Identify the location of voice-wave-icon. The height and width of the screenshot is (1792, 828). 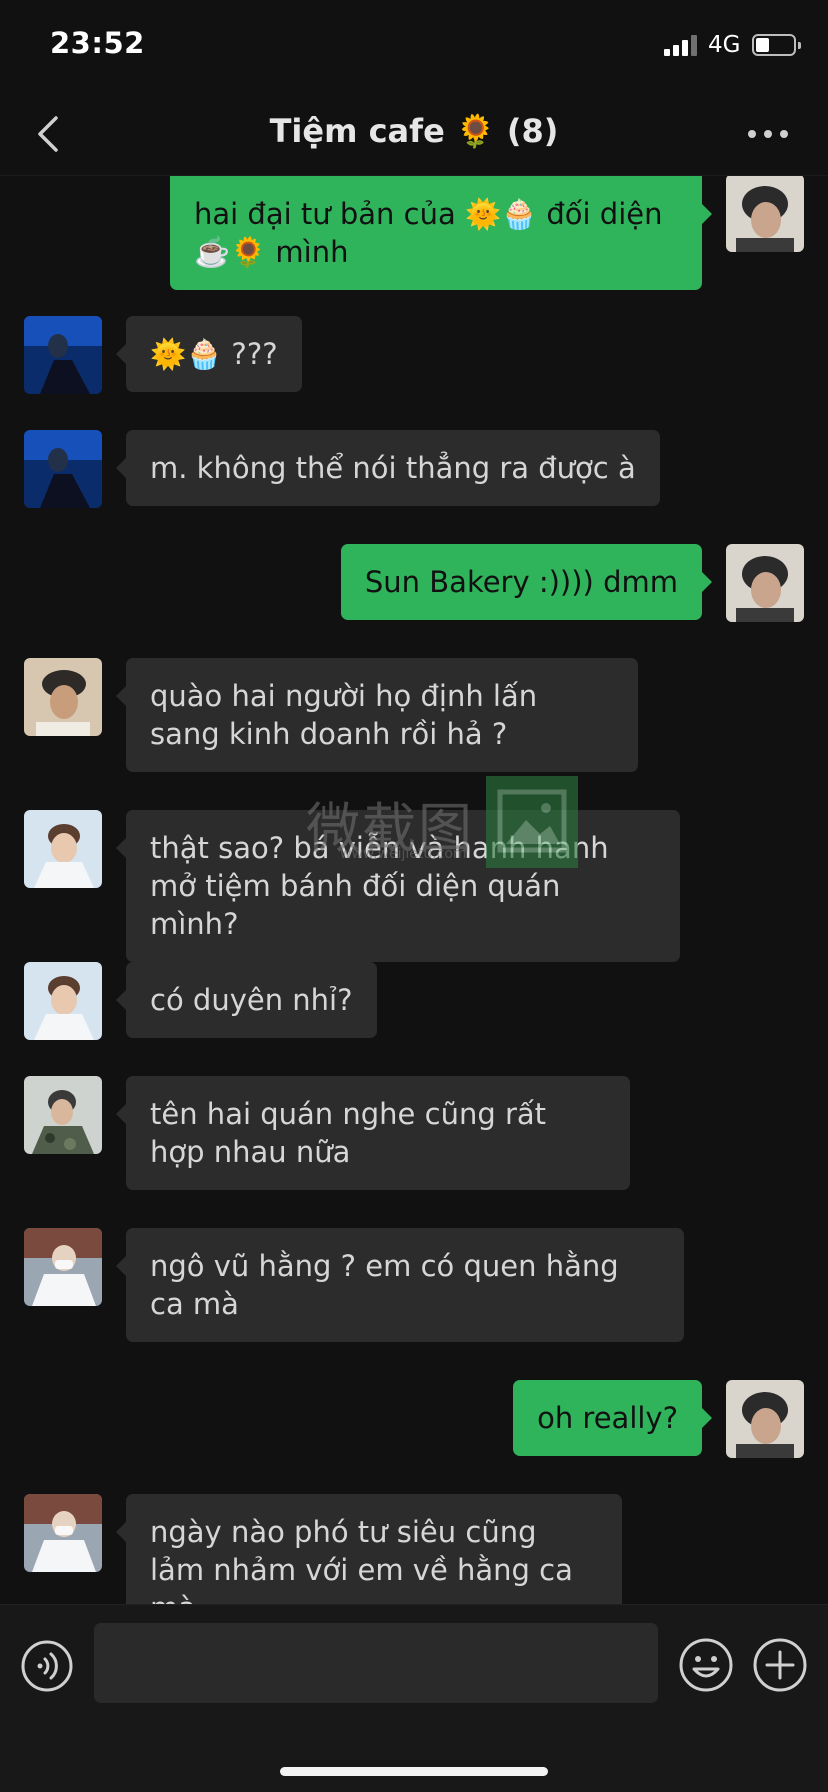
(47, 1666).